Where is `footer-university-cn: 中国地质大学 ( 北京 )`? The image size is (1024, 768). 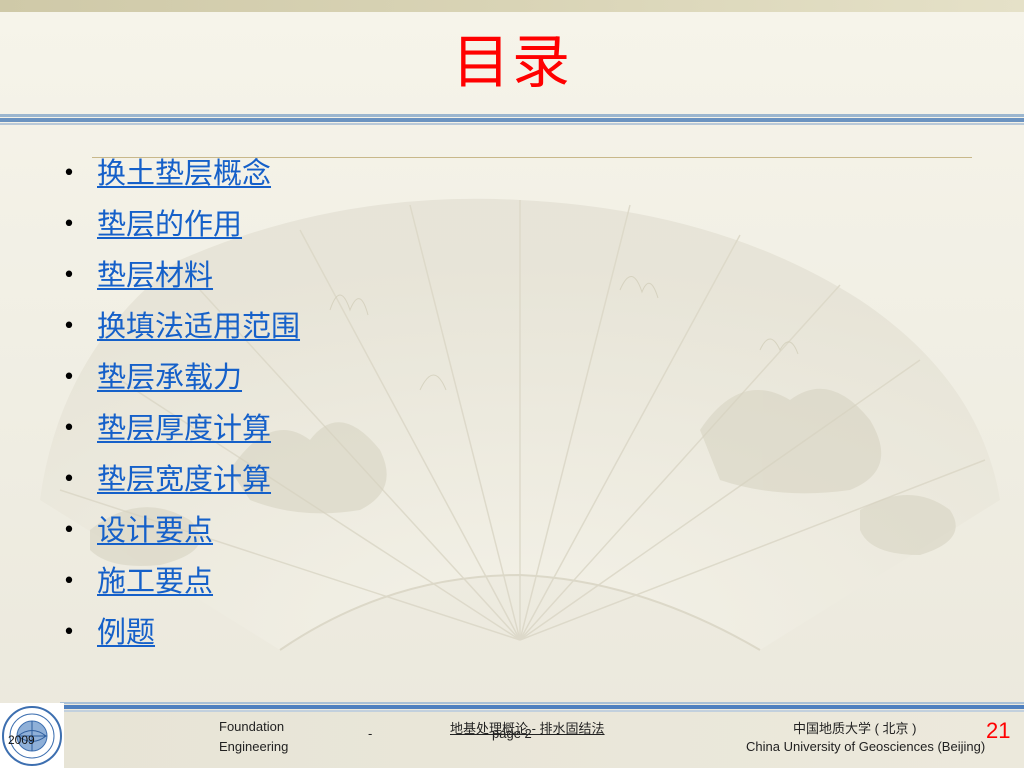
footer-university-cn: 中国地质大学 ( 北京 ) is located at coordinates (855, 728).